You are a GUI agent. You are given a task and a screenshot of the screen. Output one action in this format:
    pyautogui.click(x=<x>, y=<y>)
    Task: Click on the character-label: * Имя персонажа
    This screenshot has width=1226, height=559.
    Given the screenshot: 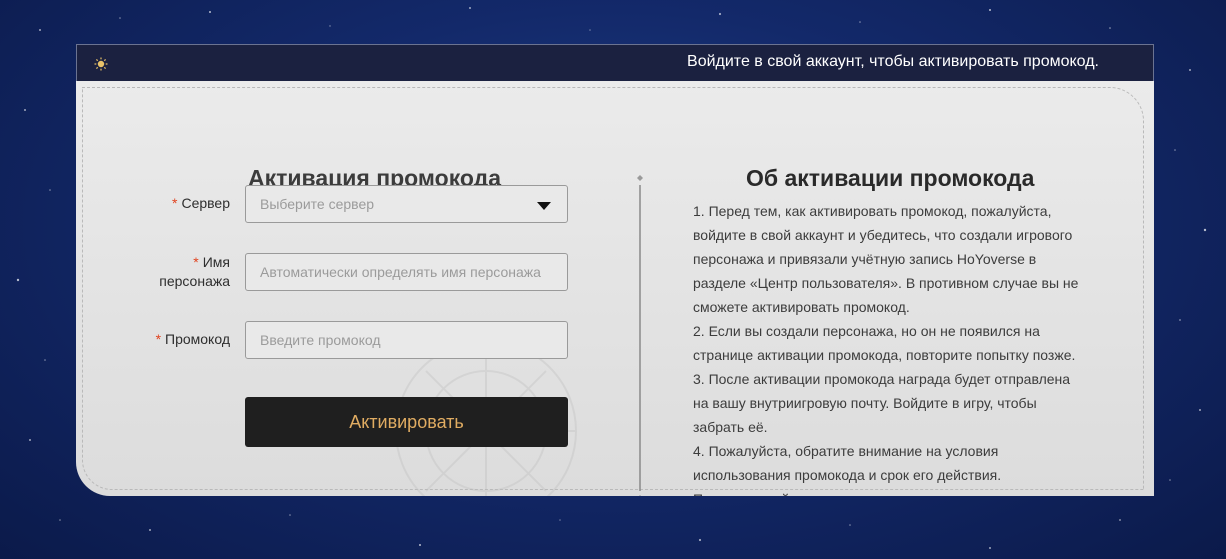 What is the action you would take?
    pyautogui.click(x=175, y=272)
    